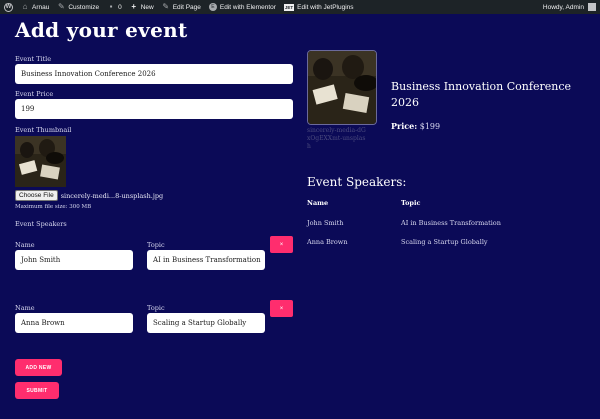 The image size is (600, 419). What do you see at coordinates (318, 203) in the screenshot?
I see `speakers-column-name: Name` at bounding box center [318, 203].